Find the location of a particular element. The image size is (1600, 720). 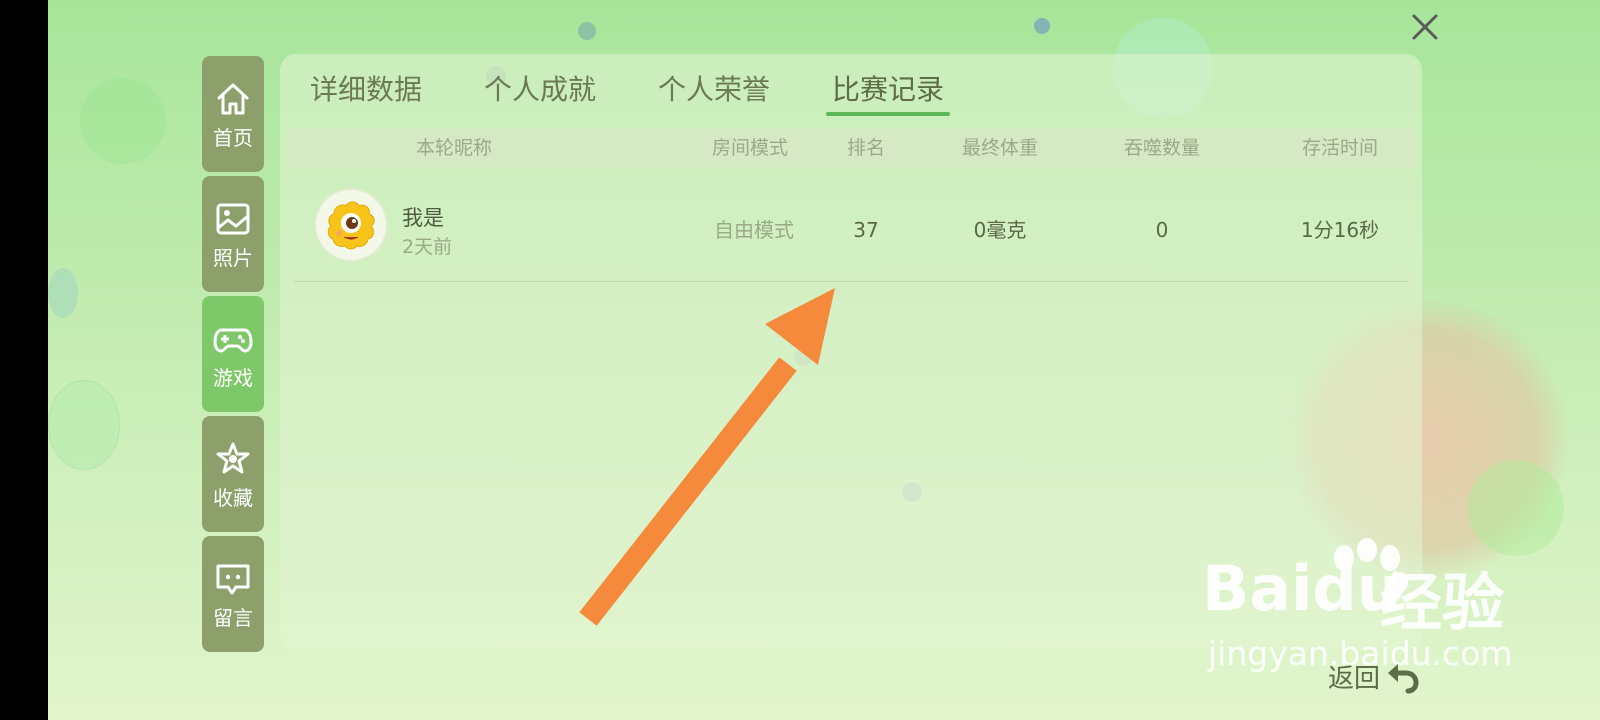

column-header-nickname: 本轮昵称 is located at coordinates (453, 148).